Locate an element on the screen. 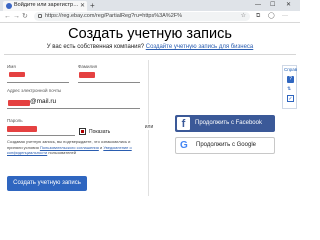  google-icon: G is located at coordinates (184, 145).